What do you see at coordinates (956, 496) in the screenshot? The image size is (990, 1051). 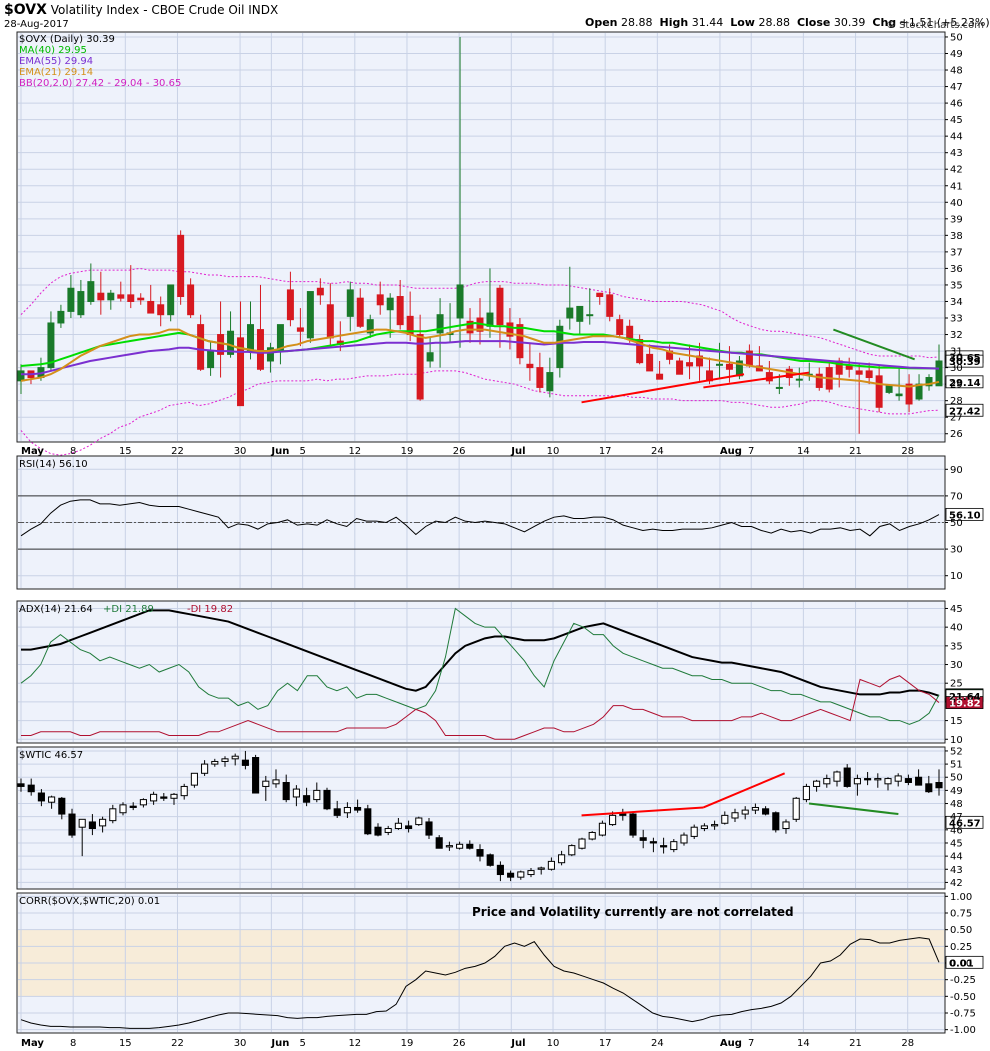 I see `y-tick-label: 70` at bounding box center [956, 496].